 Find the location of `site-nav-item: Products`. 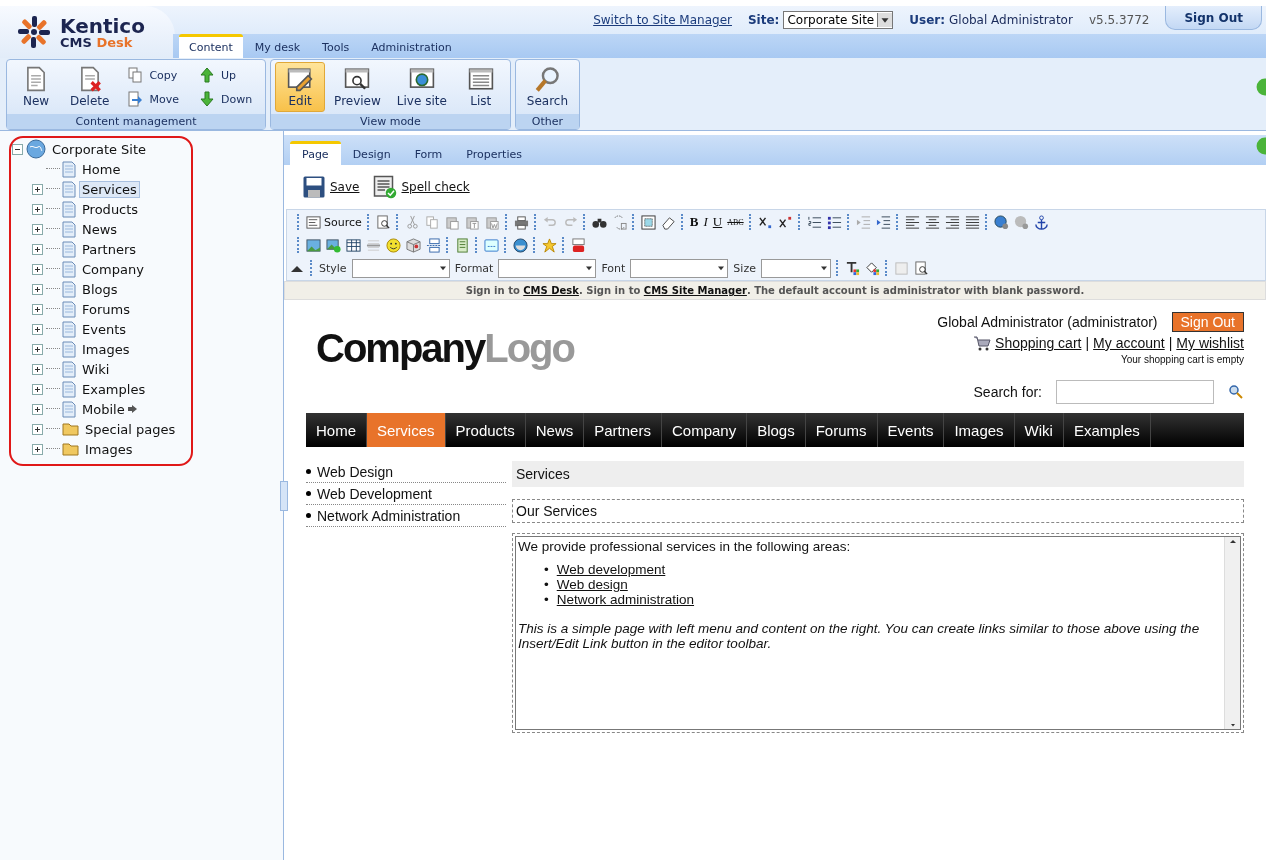

site-nav-item: Products is located at coordinates (485, 430).